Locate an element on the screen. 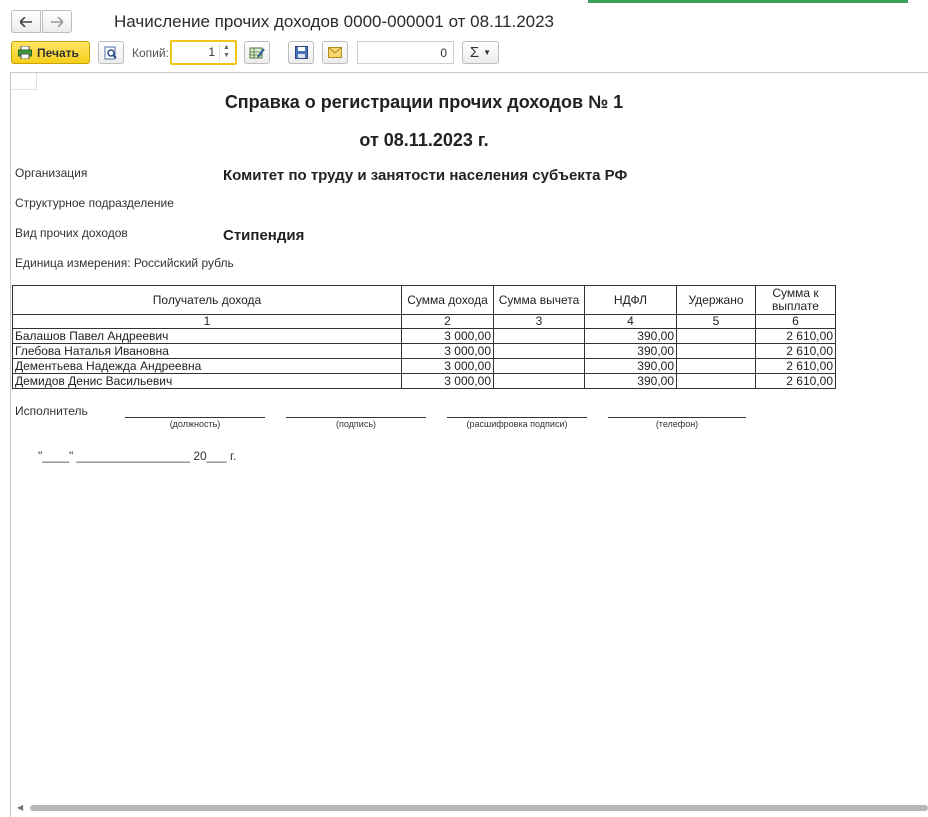 This screenshot has width=928, height=817. date-line: "____" _________________ 20___ г. is located at coordinates (137, 456).